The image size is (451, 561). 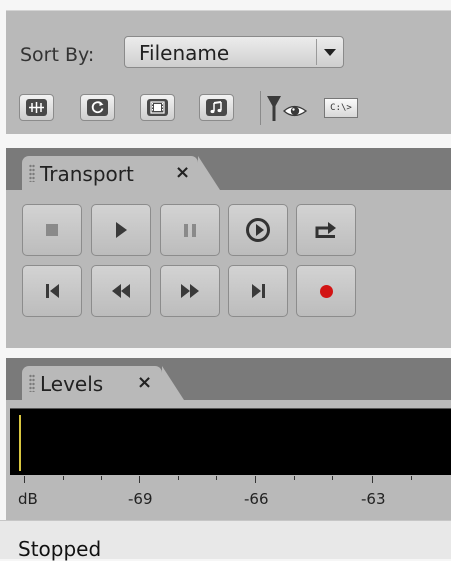 I want to click on skip-to-start-icon, so click(x=52, y=291).